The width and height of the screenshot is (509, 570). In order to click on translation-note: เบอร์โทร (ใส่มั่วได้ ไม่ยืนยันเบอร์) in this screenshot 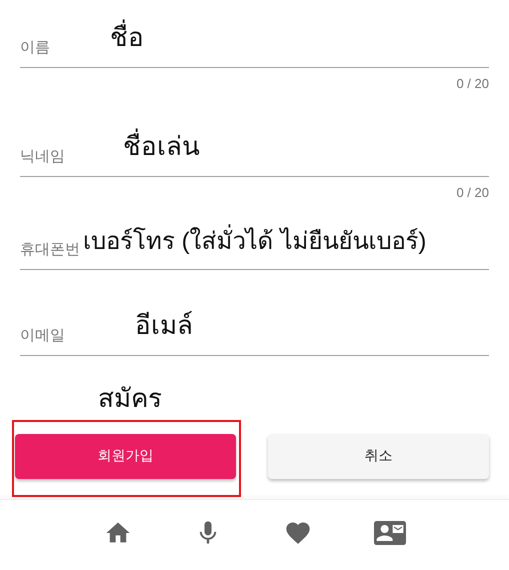, I will do `click(254, 240)`.